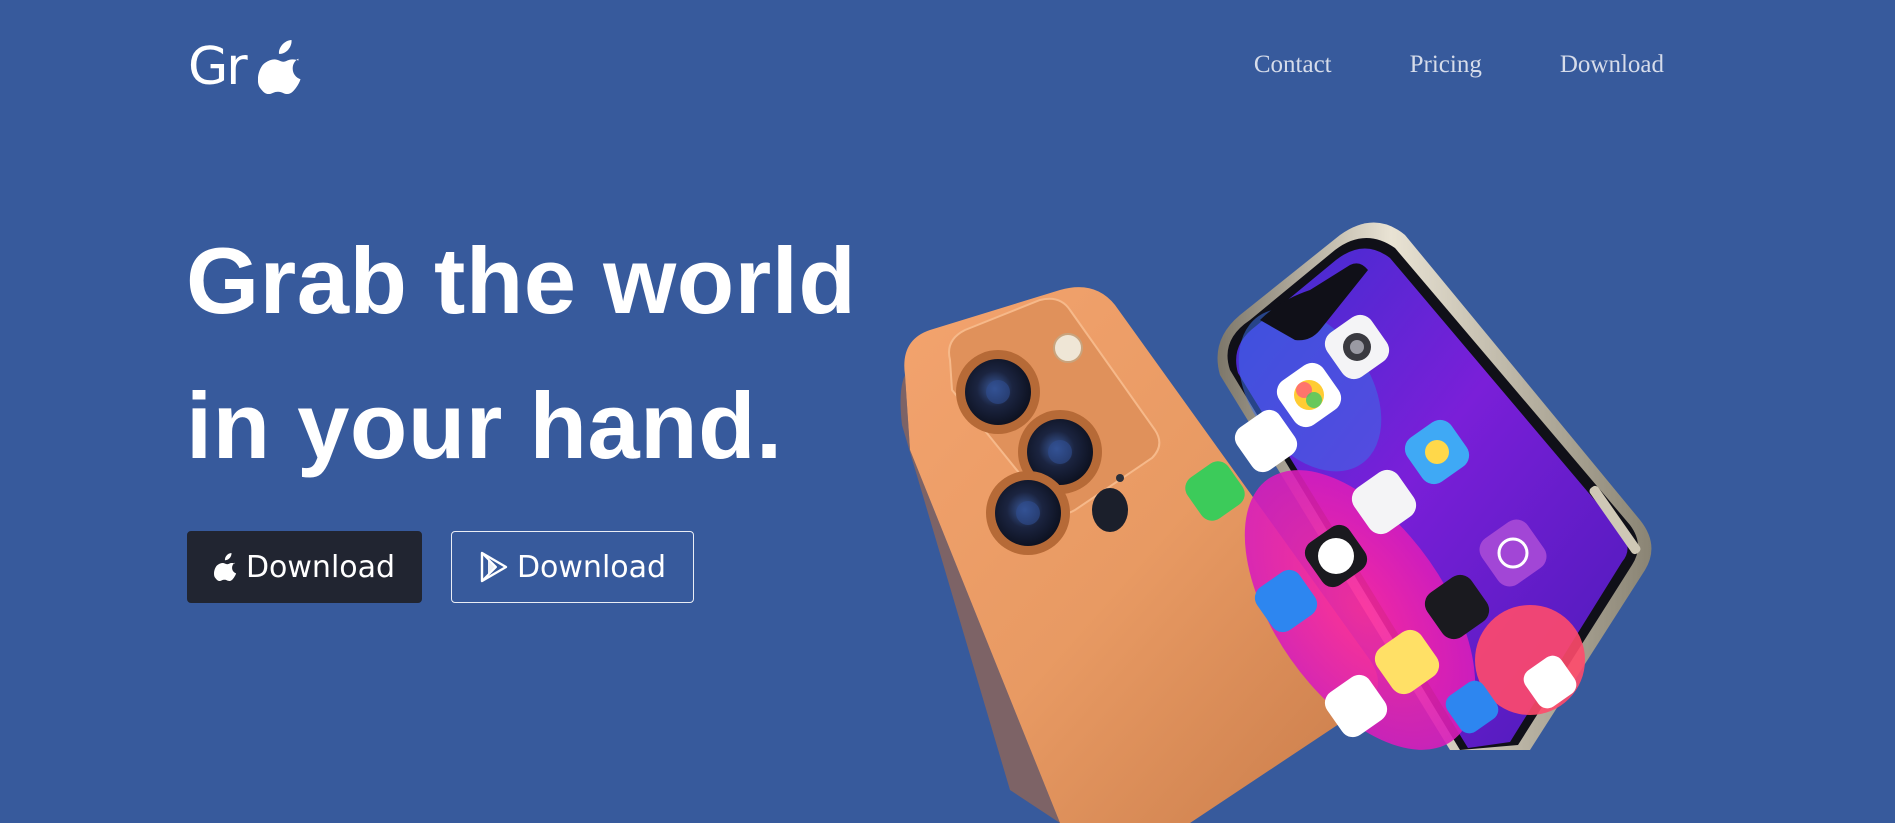 The image size is (1895, 823). I want to click on play-store-download-button: Download, so click(572, 567).